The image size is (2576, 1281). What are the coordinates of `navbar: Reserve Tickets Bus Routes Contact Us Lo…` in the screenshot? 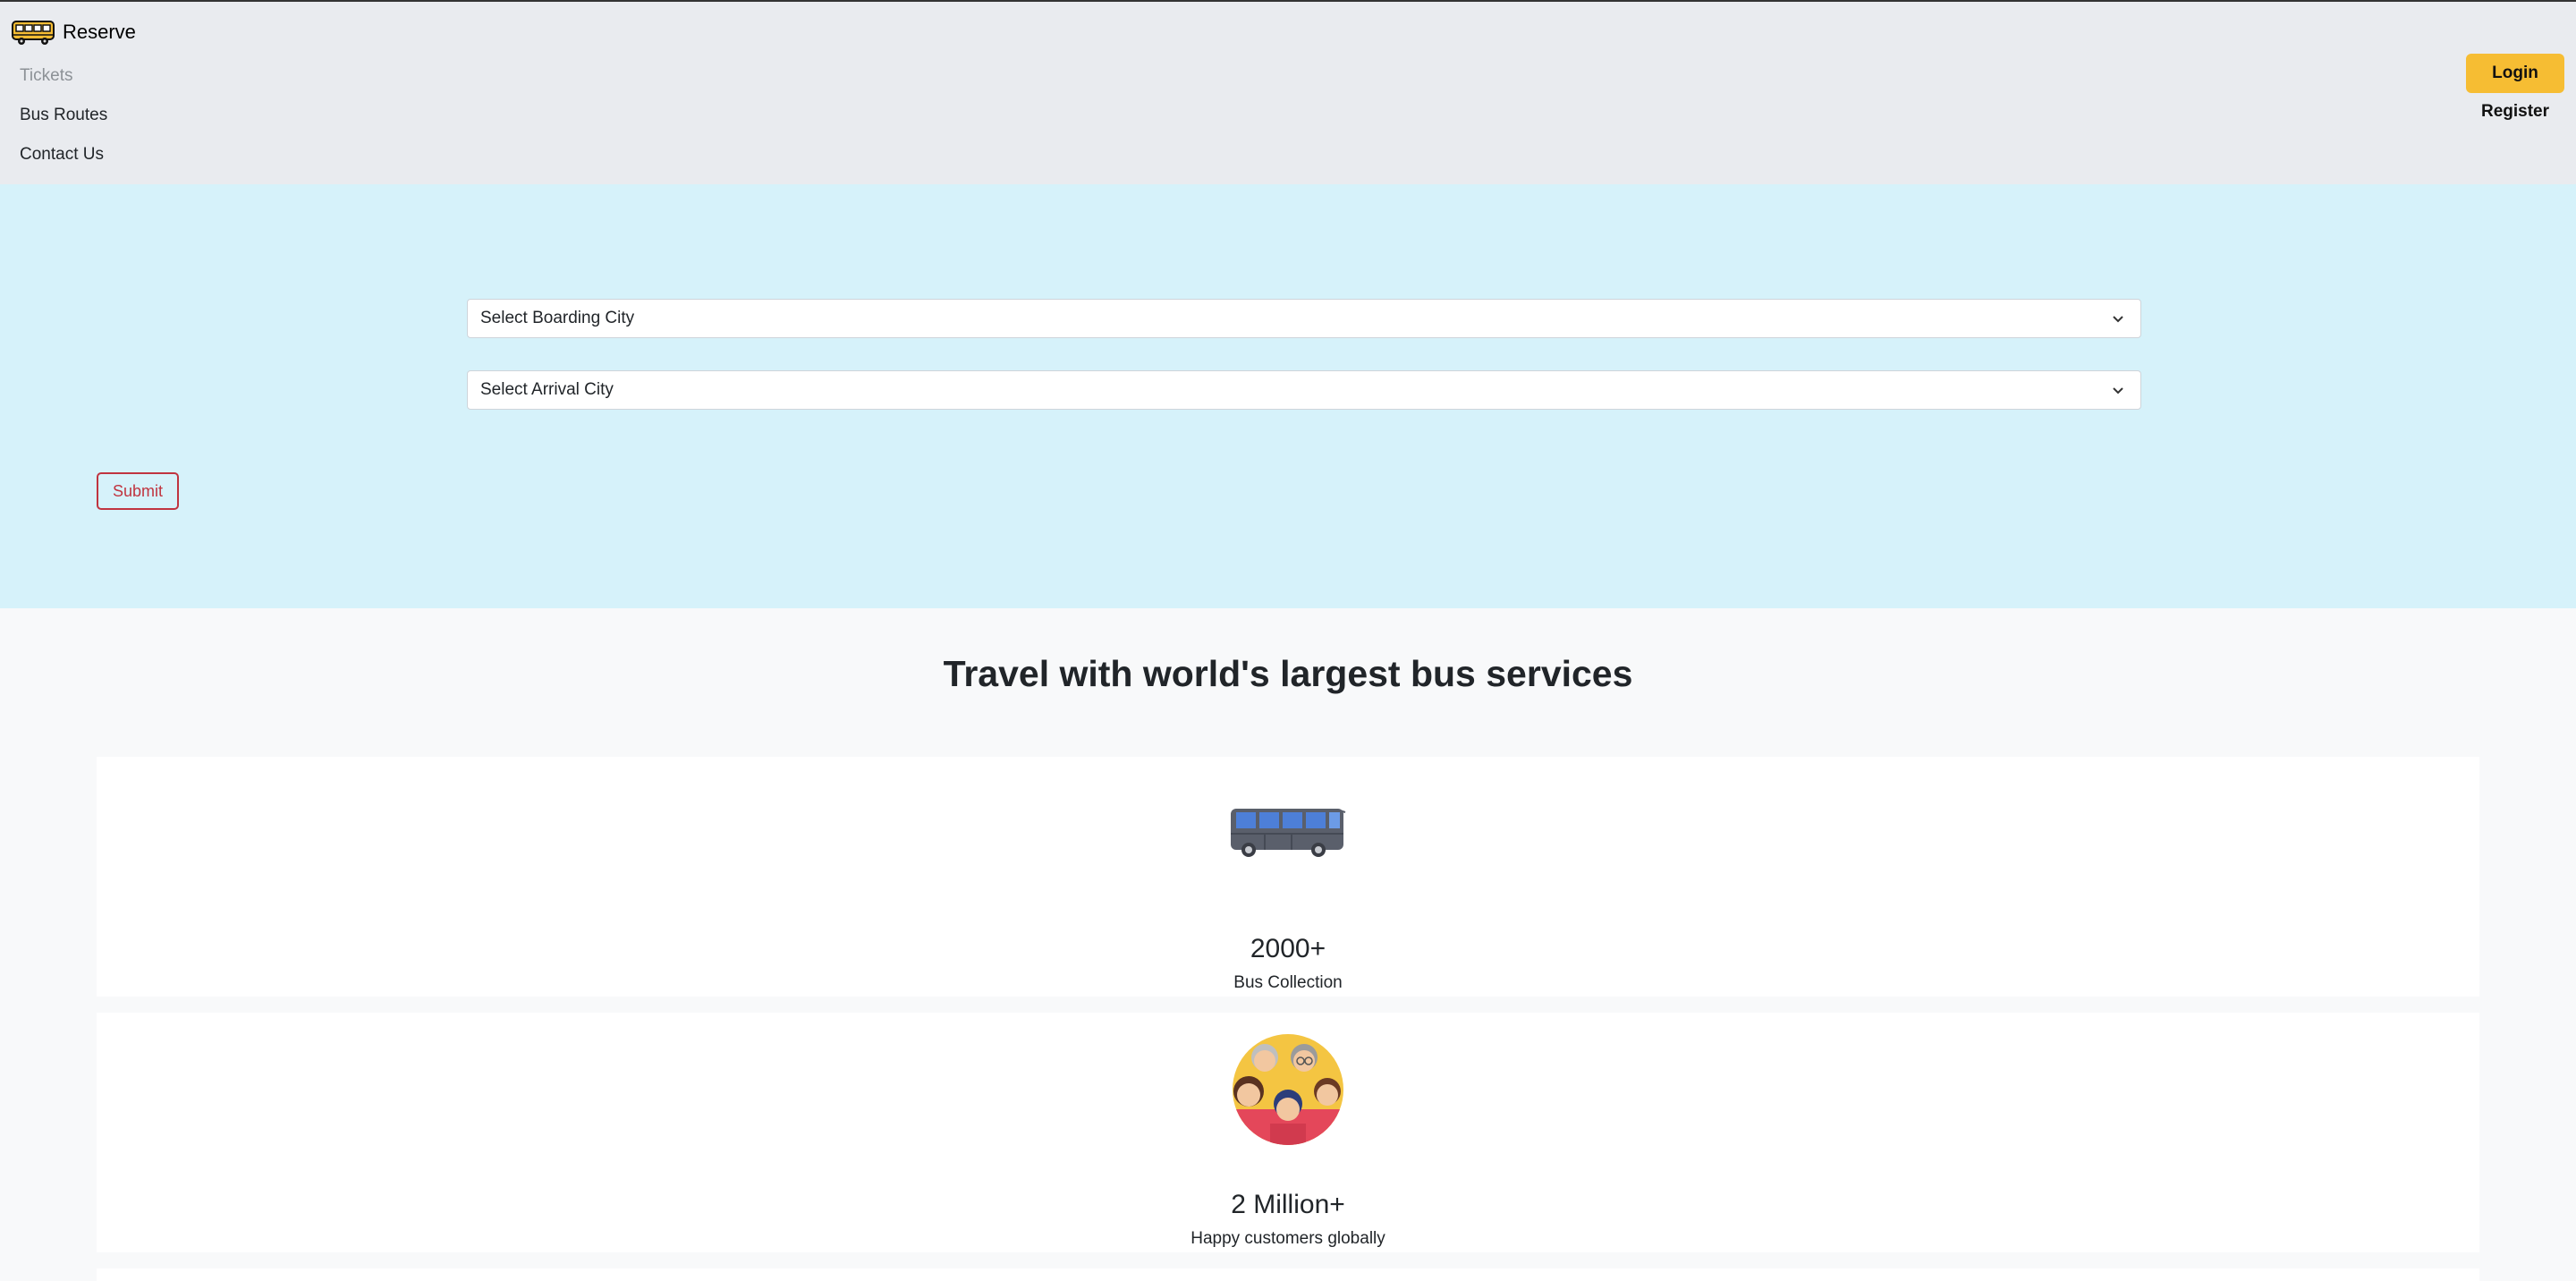 It's located at (1288, 93).